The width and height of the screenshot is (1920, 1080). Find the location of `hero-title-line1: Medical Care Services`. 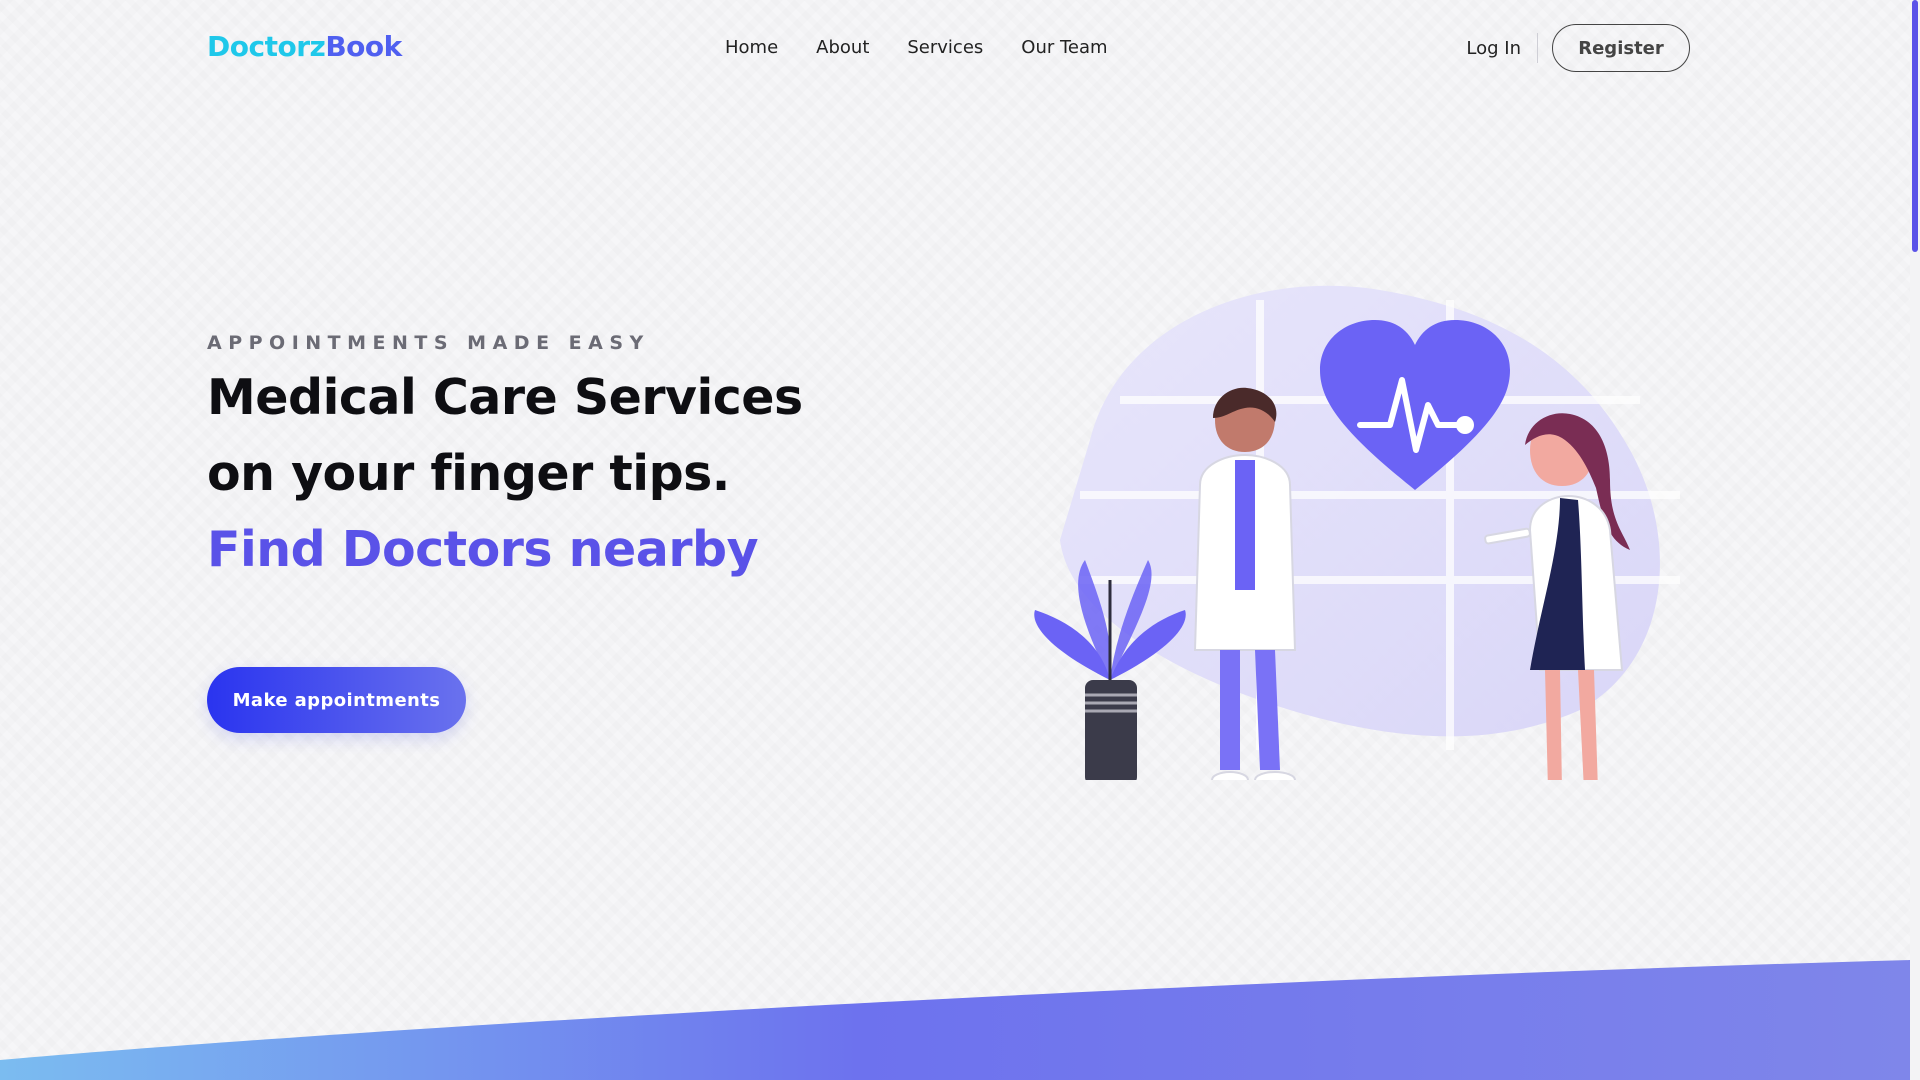

hero-title-line1: Medical Care Services is located at coordinates (505, 397).